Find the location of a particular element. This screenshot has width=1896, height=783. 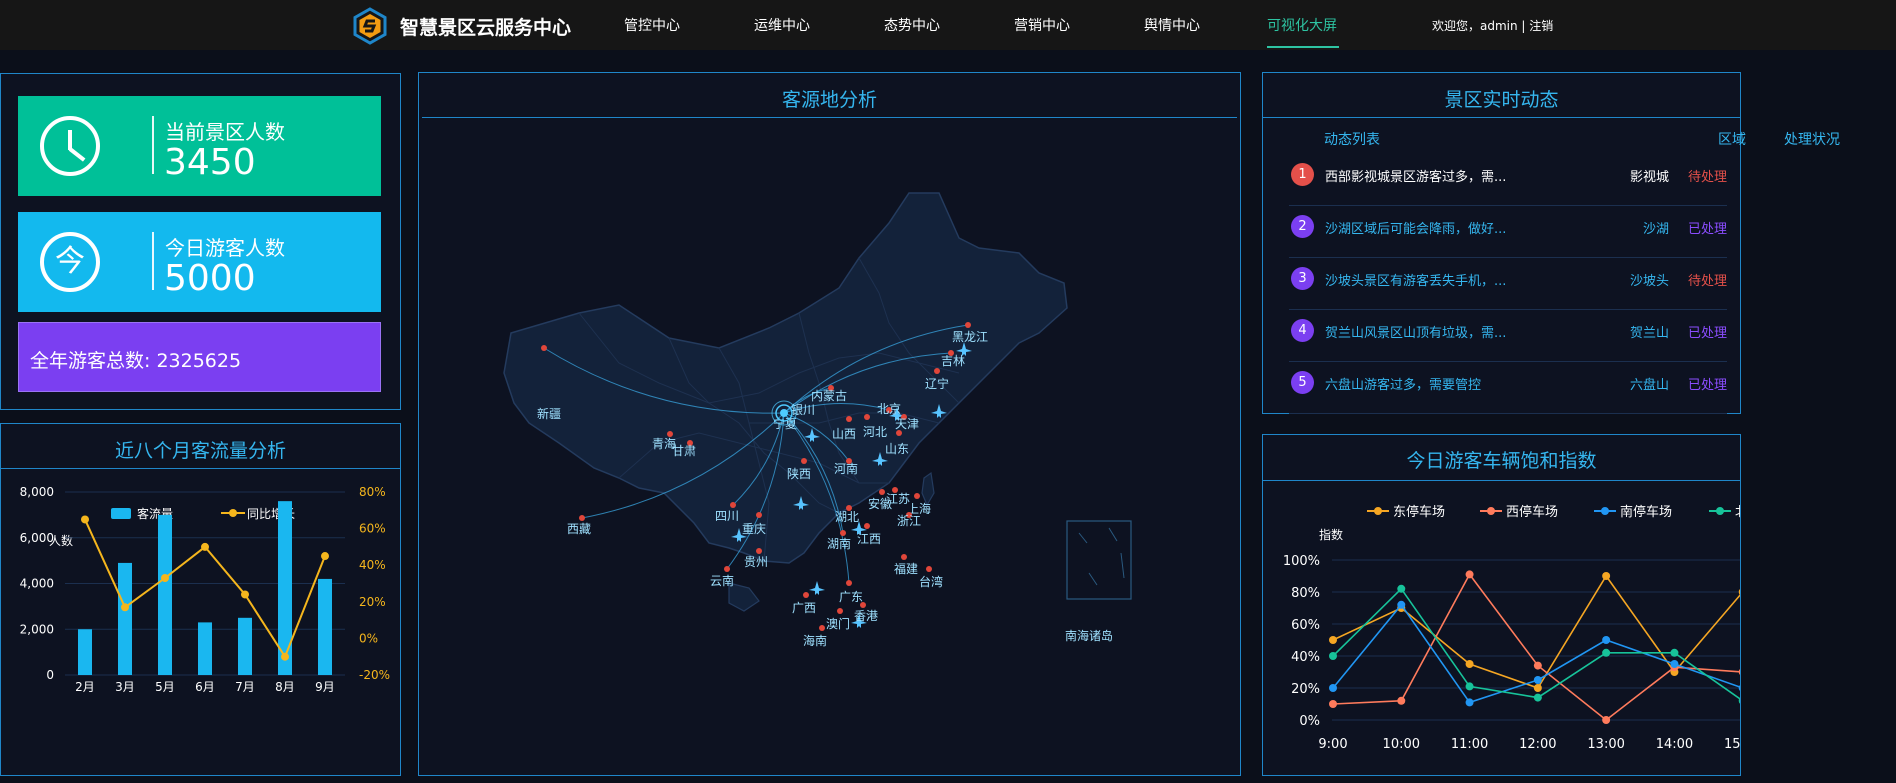

x-tick-label: 14:00 is located at coordinates (1674, 744).